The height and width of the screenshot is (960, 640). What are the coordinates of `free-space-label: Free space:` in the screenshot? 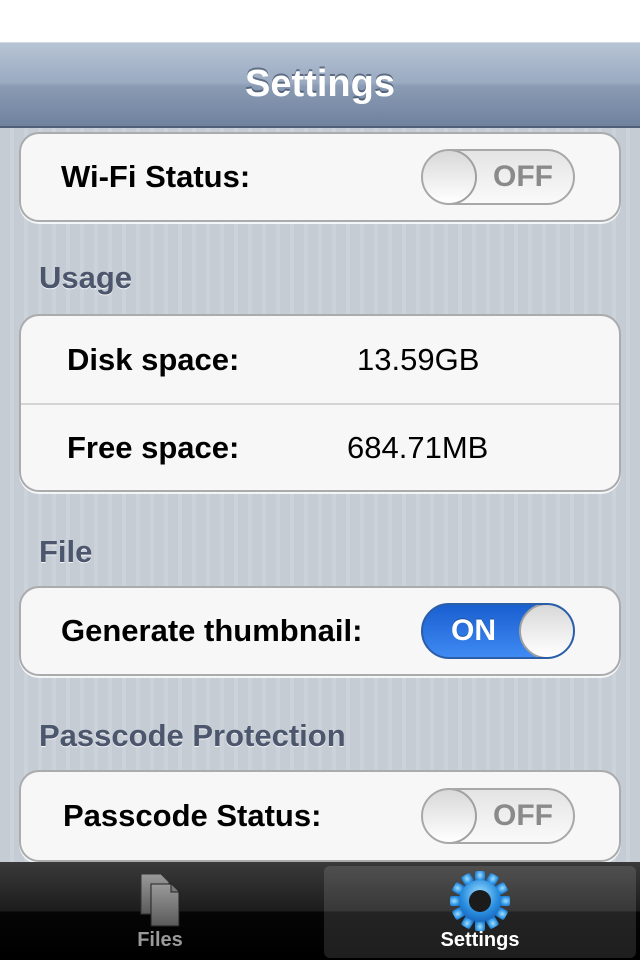 It's located at (153, 447).